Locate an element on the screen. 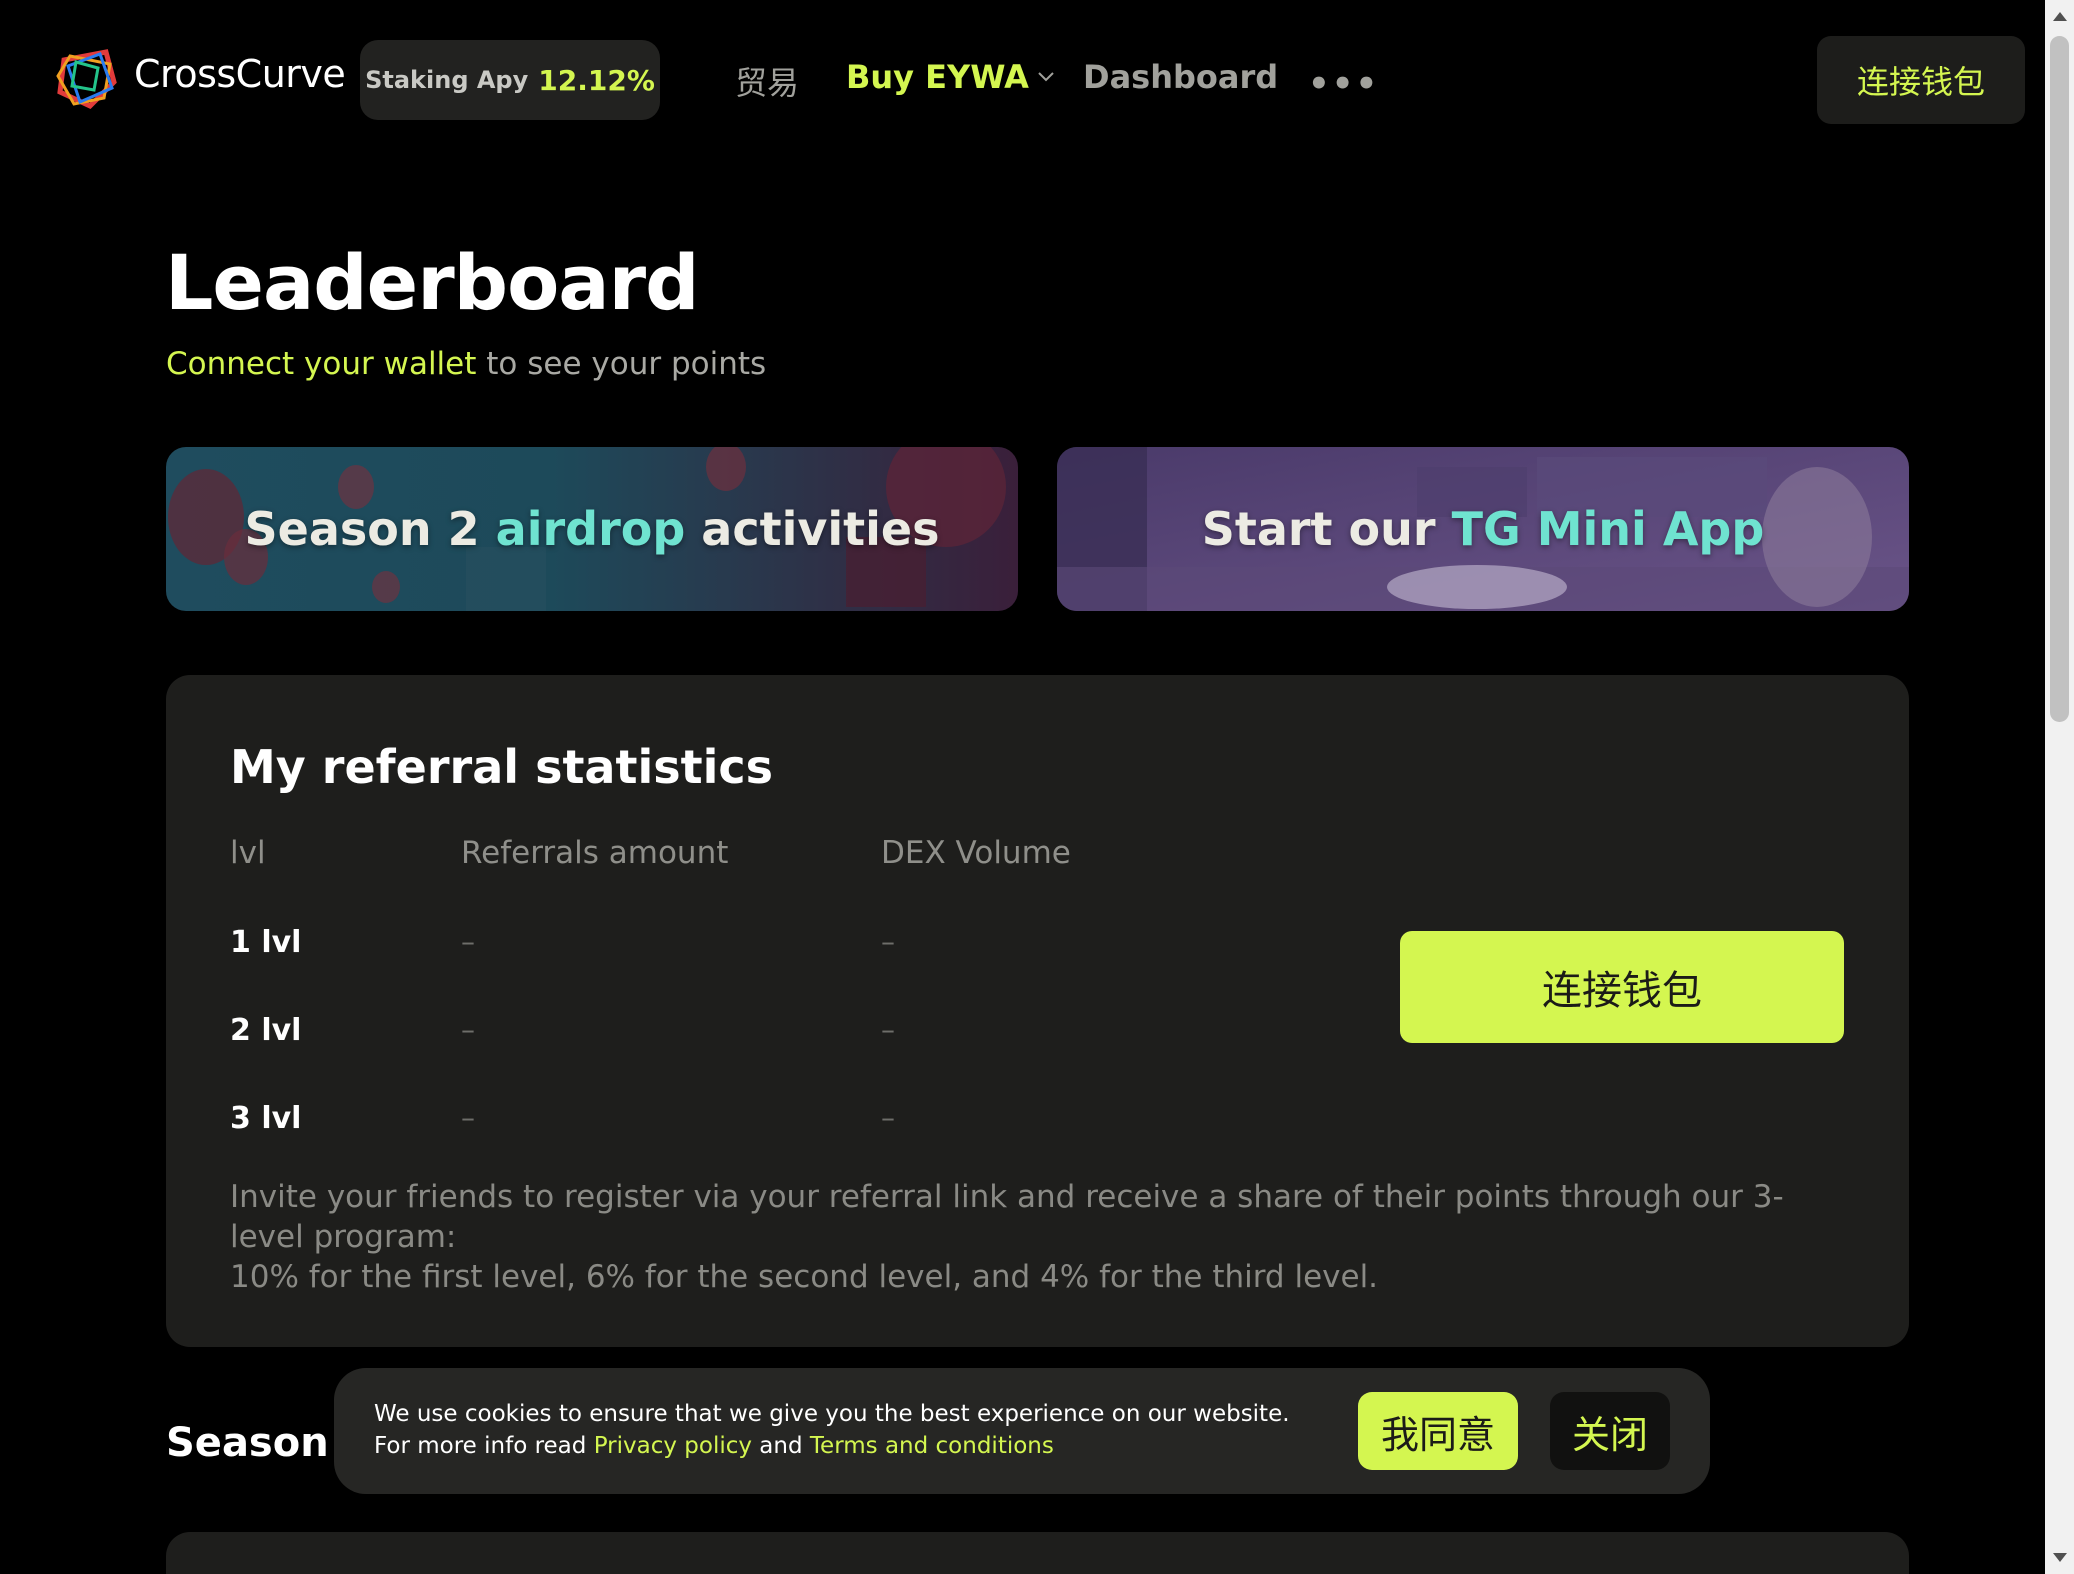 Image resolution: width=2074 pixels, height=1574 pixels. tg-mini-app-banner: Start our TG Mini App is located at coordinates (1483, 529).